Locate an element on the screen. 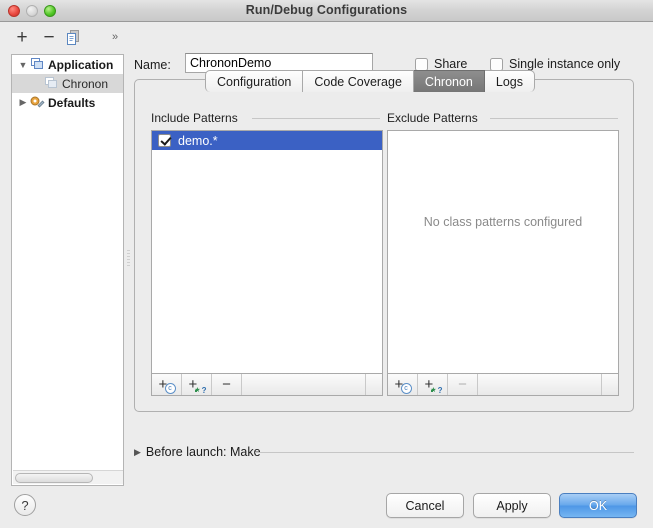  include-patterns-title: Include Patterns is located at coordinates (197, 118).